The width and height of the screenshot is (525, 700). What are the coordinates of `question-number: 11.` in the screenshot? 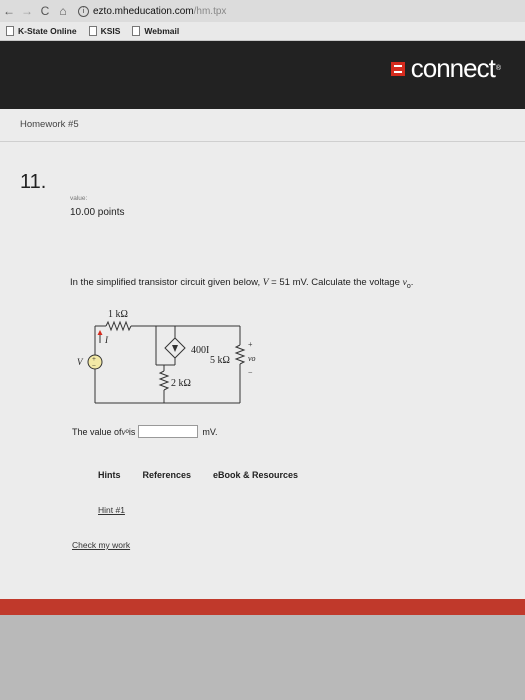 It's located at (33, 182).